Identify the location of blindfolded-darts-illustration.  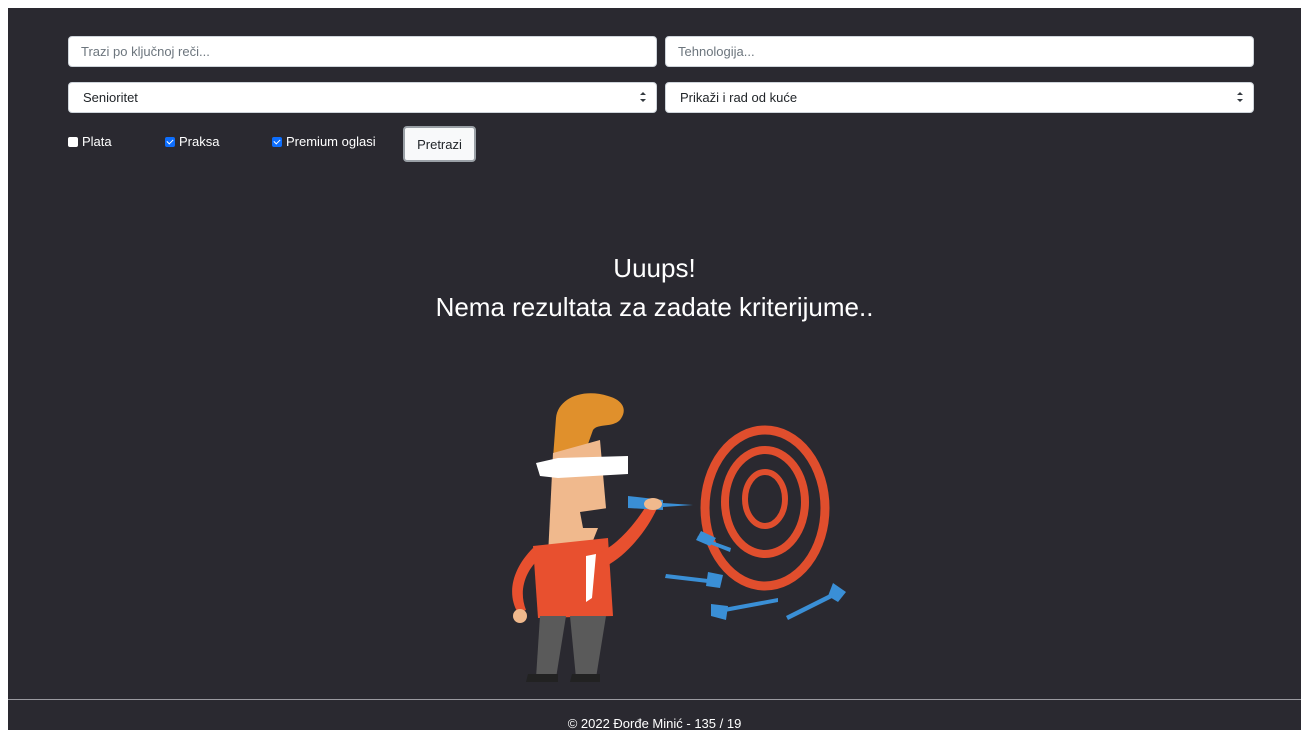
(679, 537).